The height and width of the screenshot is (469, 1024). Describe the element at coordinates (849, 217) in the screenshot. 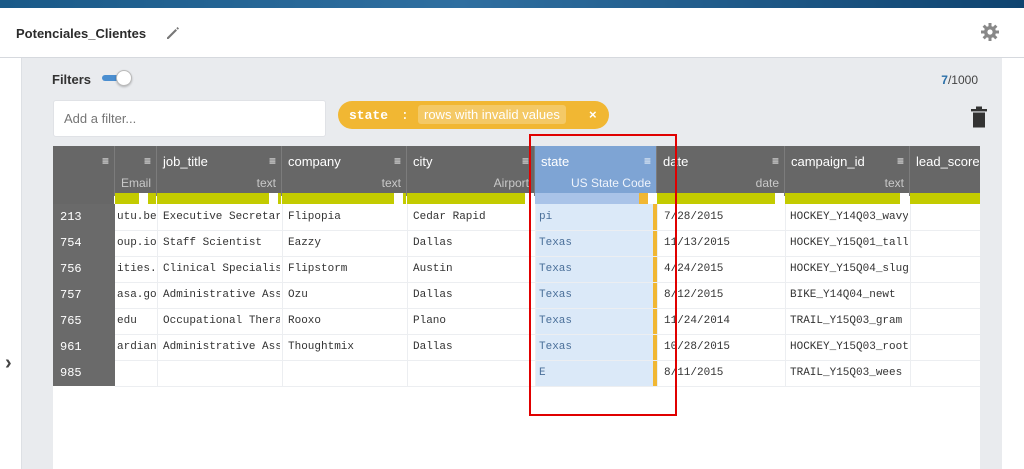

I see `cell-campaign-id: HOCKEY_Y14Q03_wavy` at that location.